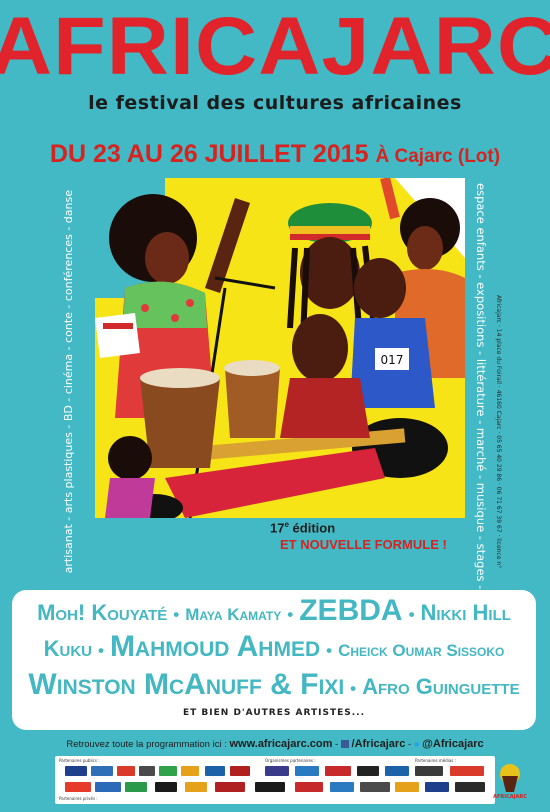 Image resolution: width=550 pixels, height=812 pixels. Describe the element at coordinates (351, 610) in the screenshot. I see `artist-name: Zebda` at that location.